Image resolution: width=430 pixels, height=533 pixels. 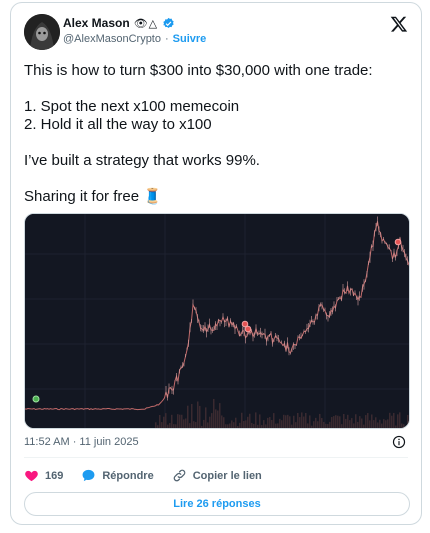 What do you see at coordinates (42, 32) in the screenshot?
I see `avatar` at bounding box center [42, 32].